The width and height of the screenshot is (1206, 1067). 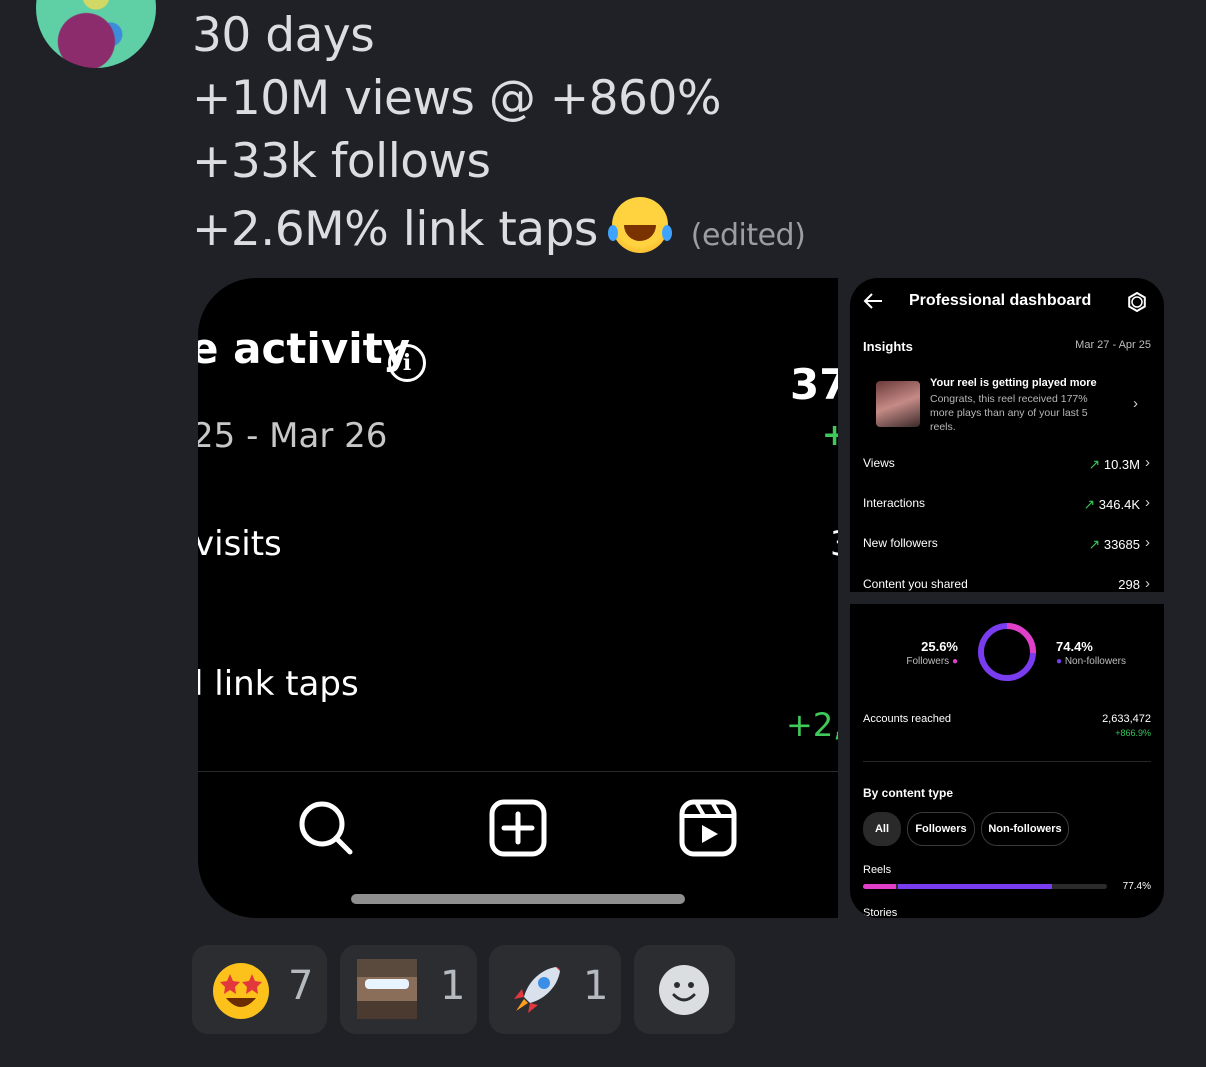 I want to click on chip-non-followers: Non-followers, so click(x=1025, y=829).